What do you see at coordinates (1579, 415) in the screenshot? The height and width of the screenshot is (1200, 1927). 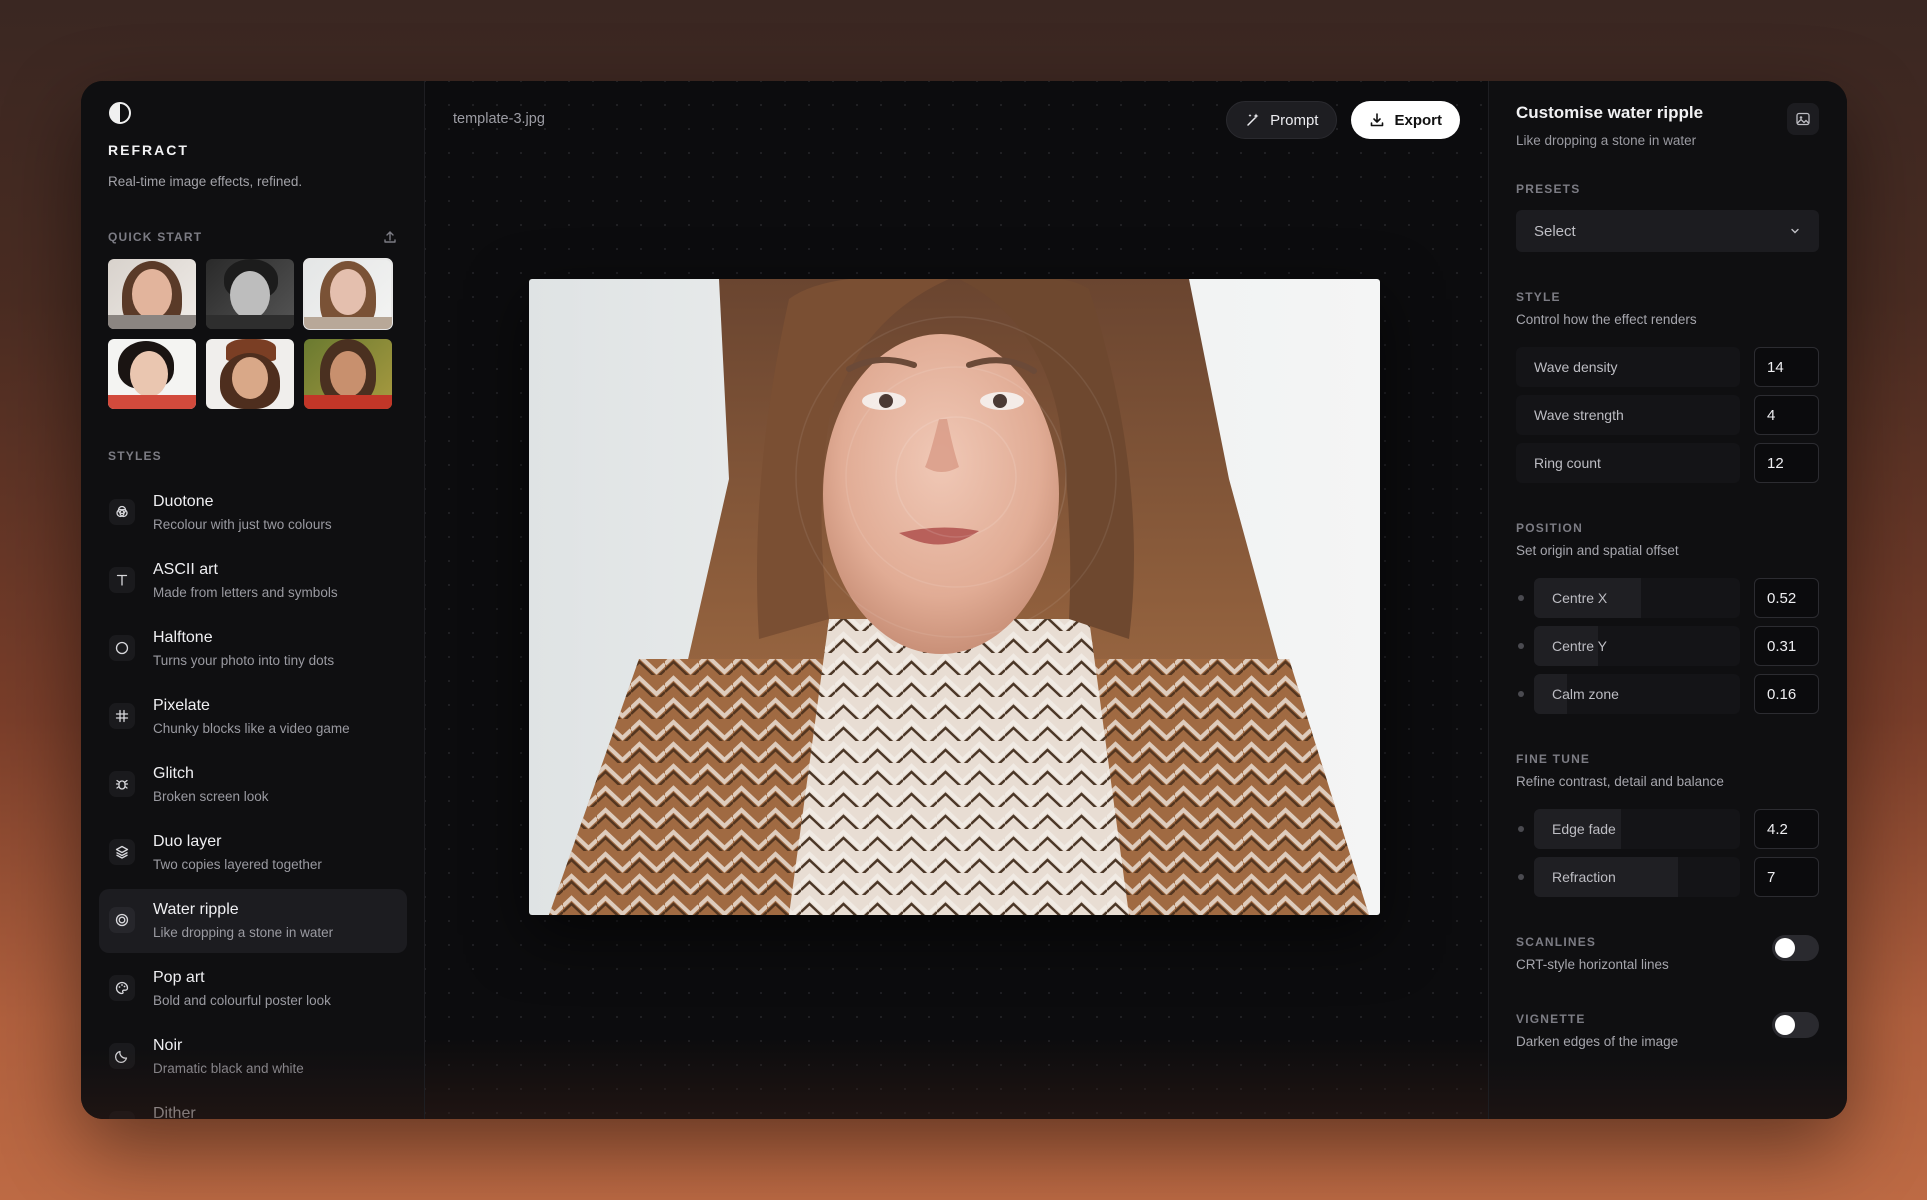 I see `param-name: Wave strength` at bounding box center [1579, 415].